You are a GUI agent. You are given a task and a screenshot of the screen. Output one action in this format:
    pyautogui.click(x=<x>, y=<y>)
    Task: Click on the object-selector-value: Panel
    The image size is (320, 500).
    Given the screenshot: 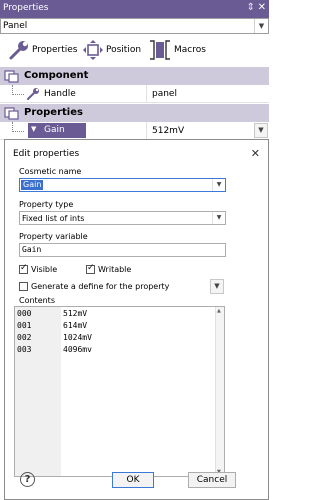 What is the action you would take?
    pyautogui.click(x=15, y=26)
    